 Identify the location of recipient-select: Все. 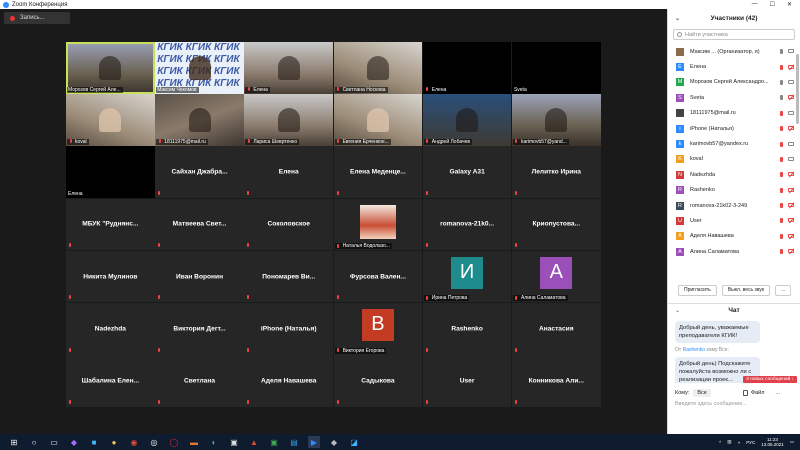
(702, 393).